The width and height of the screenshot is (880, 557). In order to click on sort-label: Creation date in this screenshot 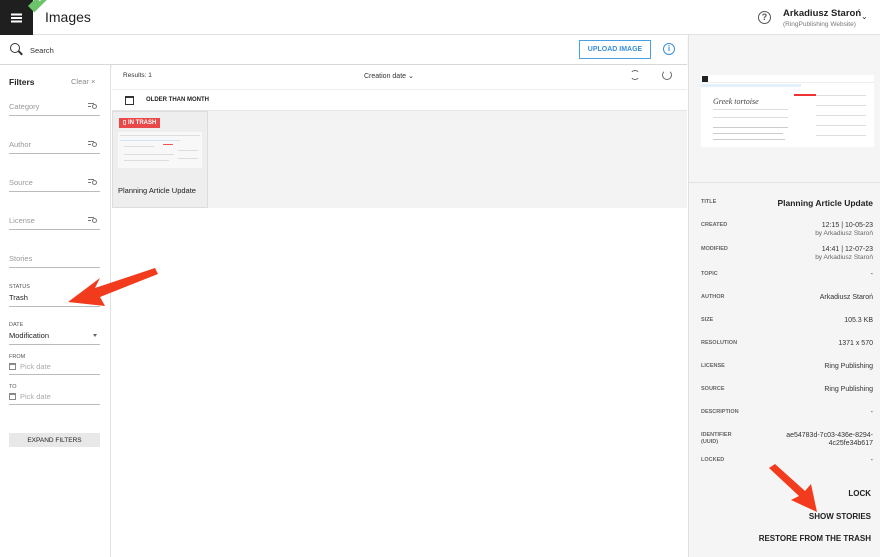, I will do `click(385, 76)`.